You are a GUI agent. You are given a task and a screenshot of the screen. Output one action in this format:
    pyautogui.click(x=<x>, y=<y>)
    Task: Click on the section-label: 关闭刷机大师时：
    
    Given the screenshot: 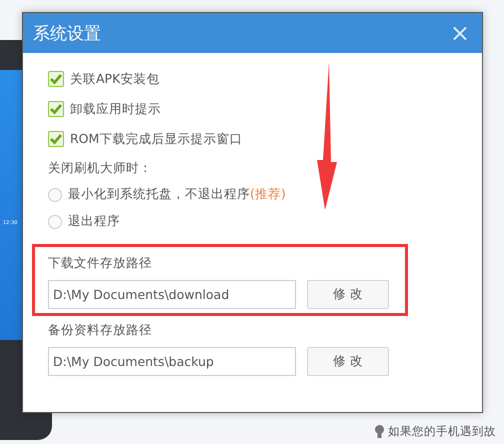 What is the action you would take?
    pyautogui.click(x=100, y=168)
    